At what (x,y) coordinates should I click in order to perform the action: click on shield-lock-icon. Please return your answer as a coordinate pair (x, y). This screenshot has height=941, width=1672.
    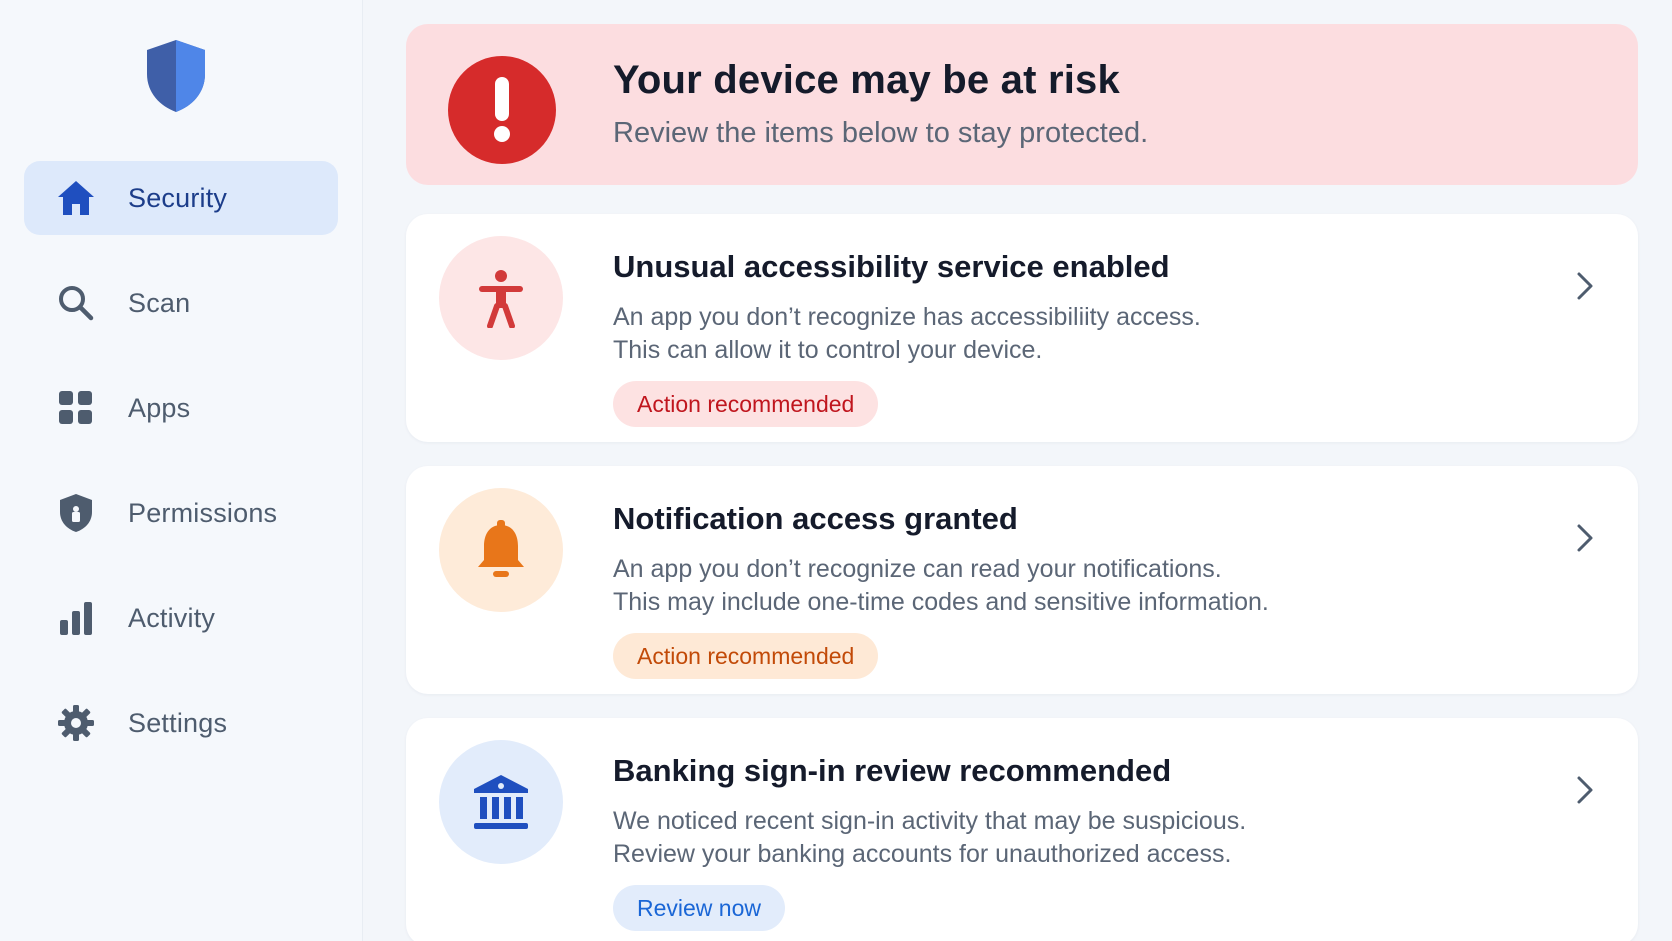
    Looking at the image, I should click on (76, 513).